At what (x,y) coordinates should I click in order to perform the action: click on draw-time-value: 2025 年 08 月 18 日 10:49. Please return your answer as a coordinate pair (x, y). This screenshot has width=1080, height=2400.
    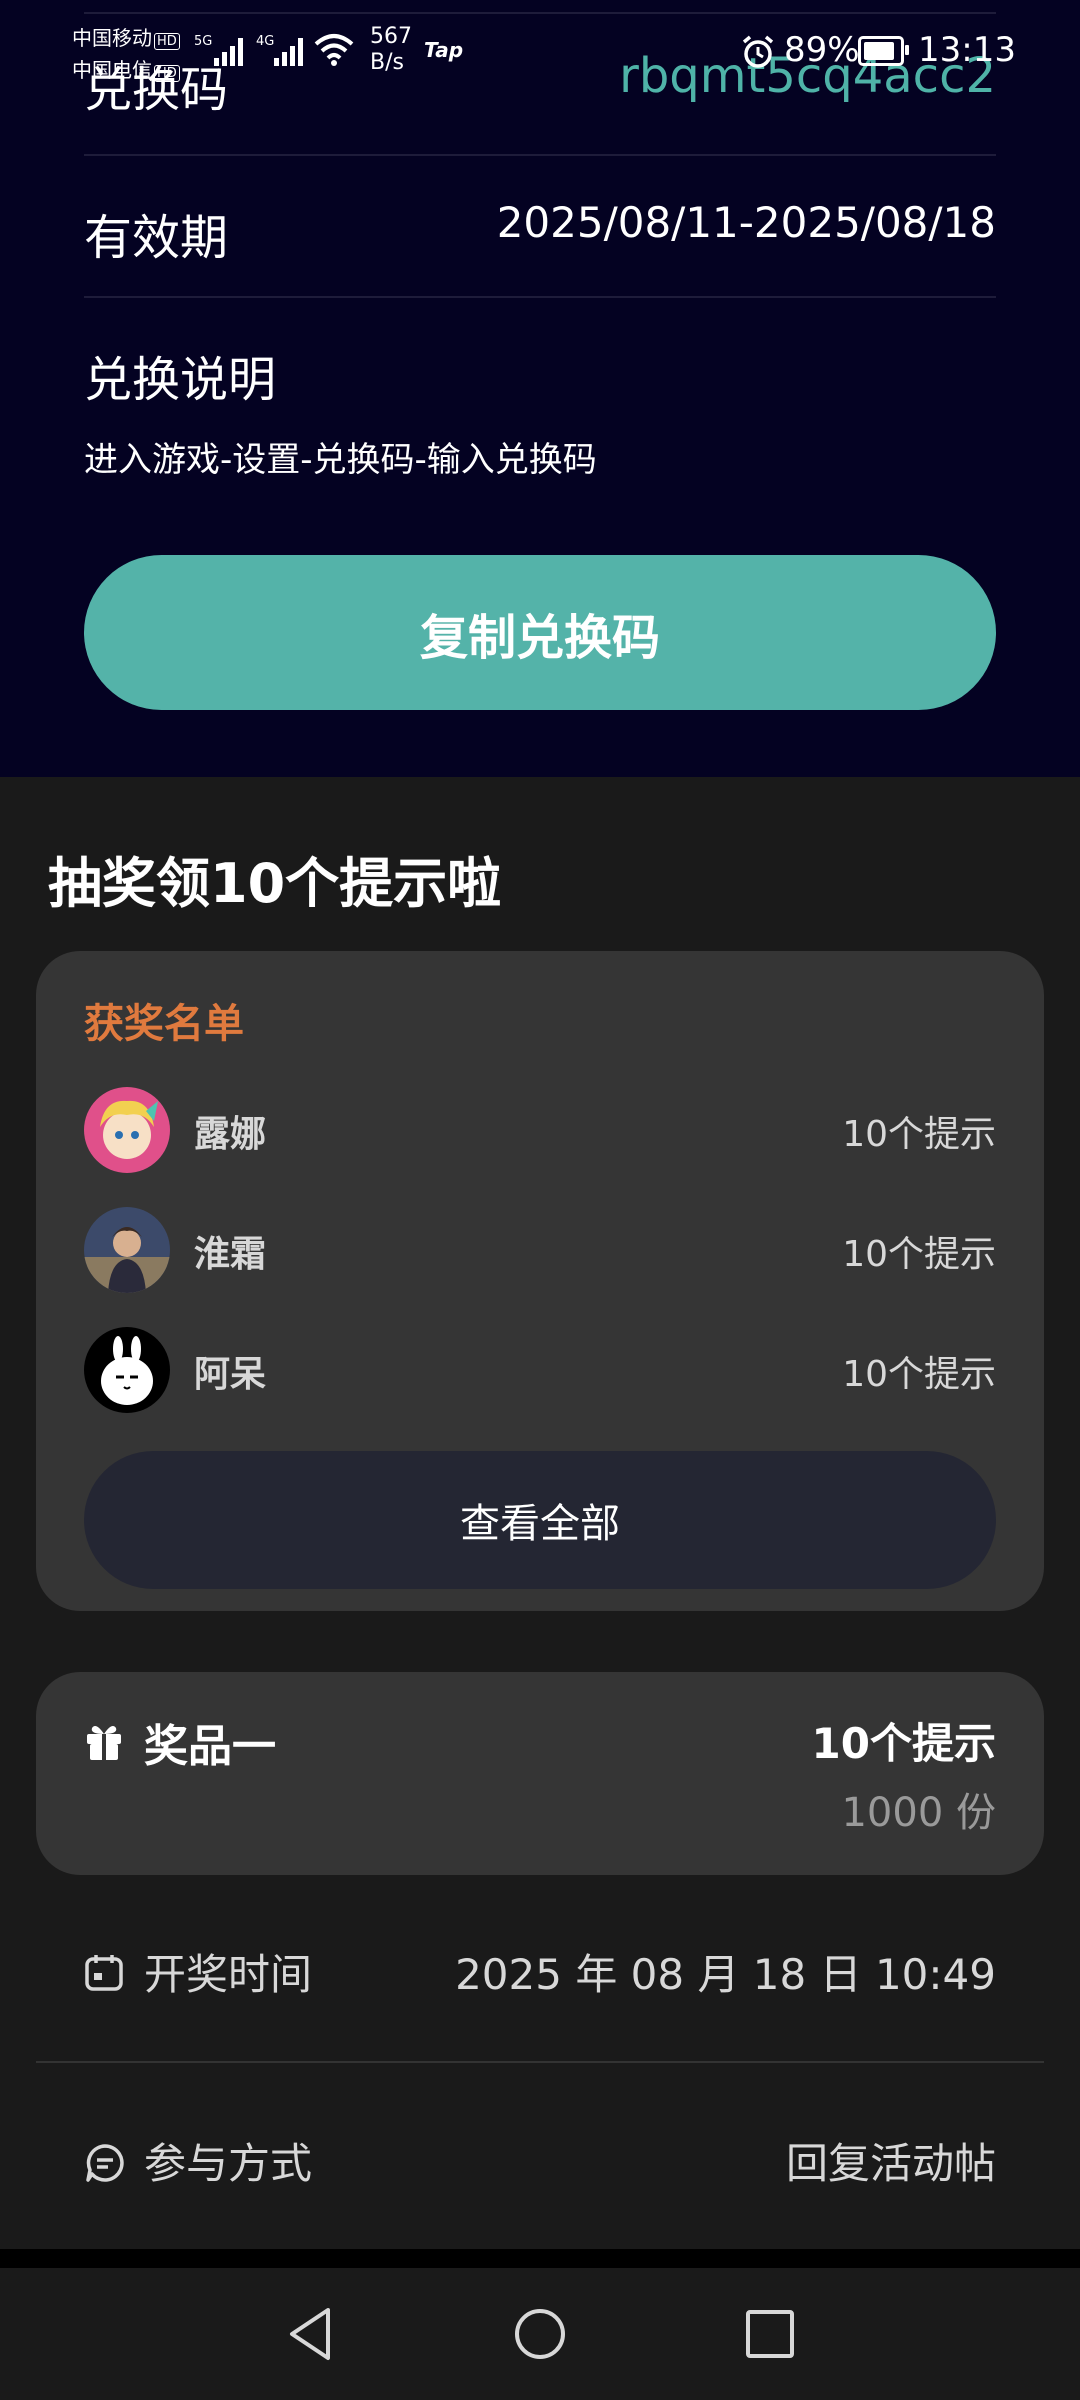
    Looking at the image, I should click on (725, 1974).